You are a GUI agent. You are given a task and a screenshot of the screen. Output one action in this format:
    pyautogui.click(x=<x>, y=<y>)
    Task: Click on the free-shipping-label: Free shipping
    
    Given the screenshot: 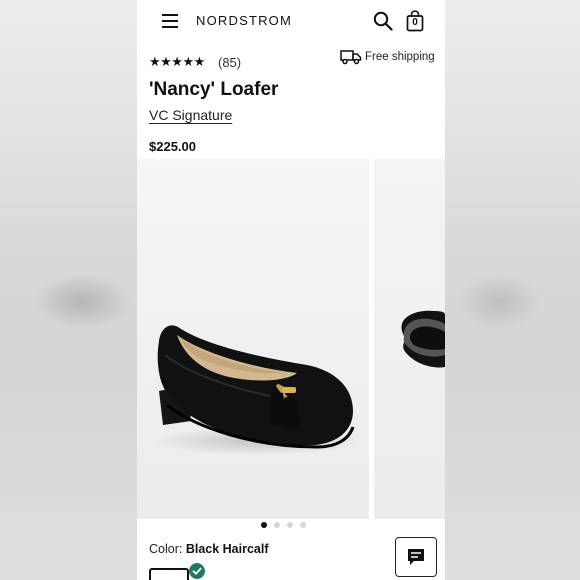 What is the action you would take?
    pyautogui.click(x=400, y=57)
    